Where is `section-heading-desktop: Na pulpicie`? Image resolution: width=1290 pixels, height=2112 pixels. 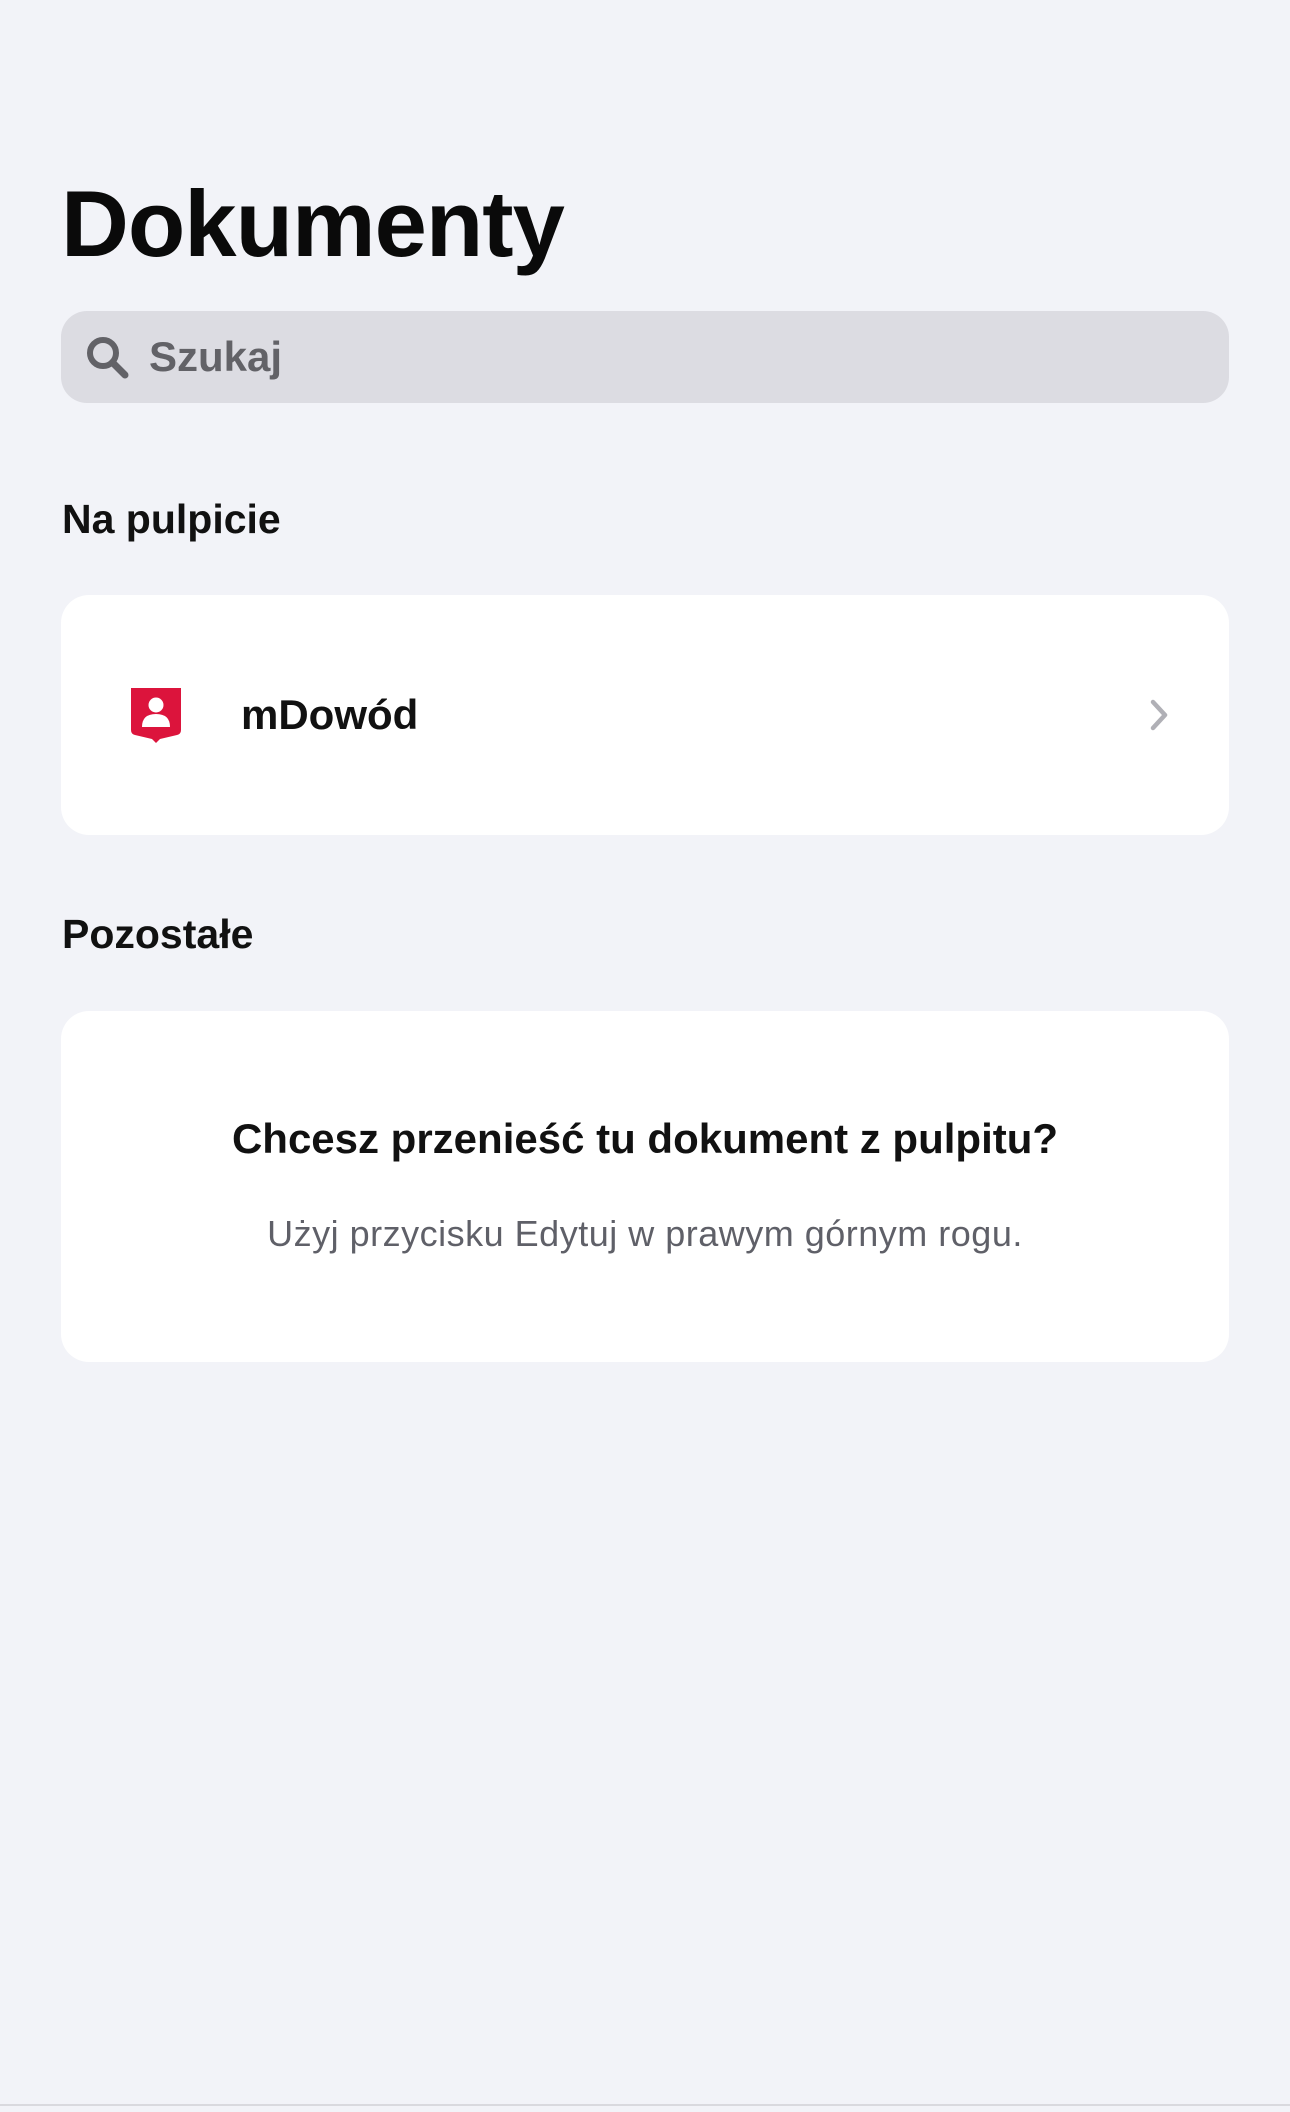
section-heading-desktop: Na pulpicie is located at coordinates (171, 519).